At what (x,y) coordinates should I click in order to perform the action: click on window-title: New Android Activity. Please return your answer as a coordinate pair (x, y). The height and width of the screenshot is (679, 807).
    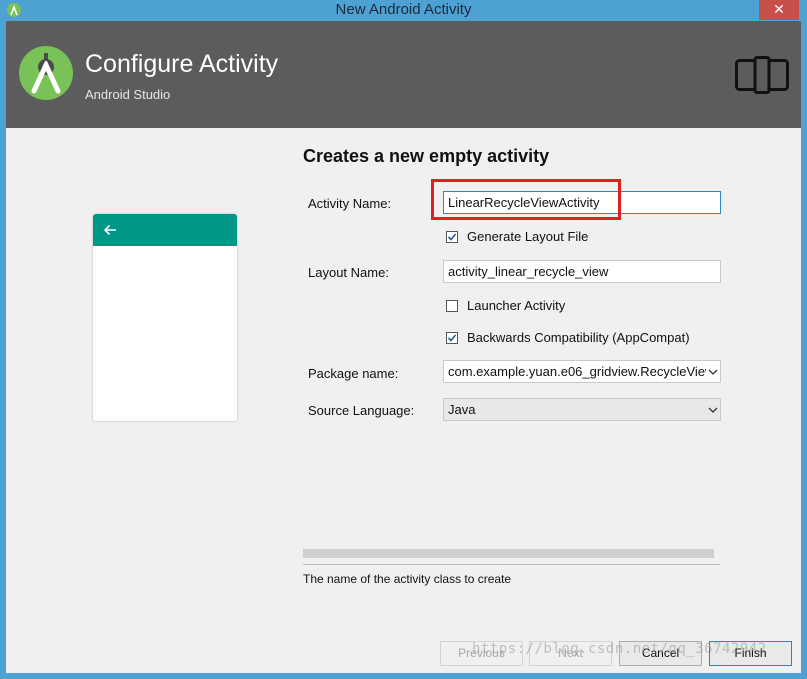
    Looking at the image, I should click on (403, 9).